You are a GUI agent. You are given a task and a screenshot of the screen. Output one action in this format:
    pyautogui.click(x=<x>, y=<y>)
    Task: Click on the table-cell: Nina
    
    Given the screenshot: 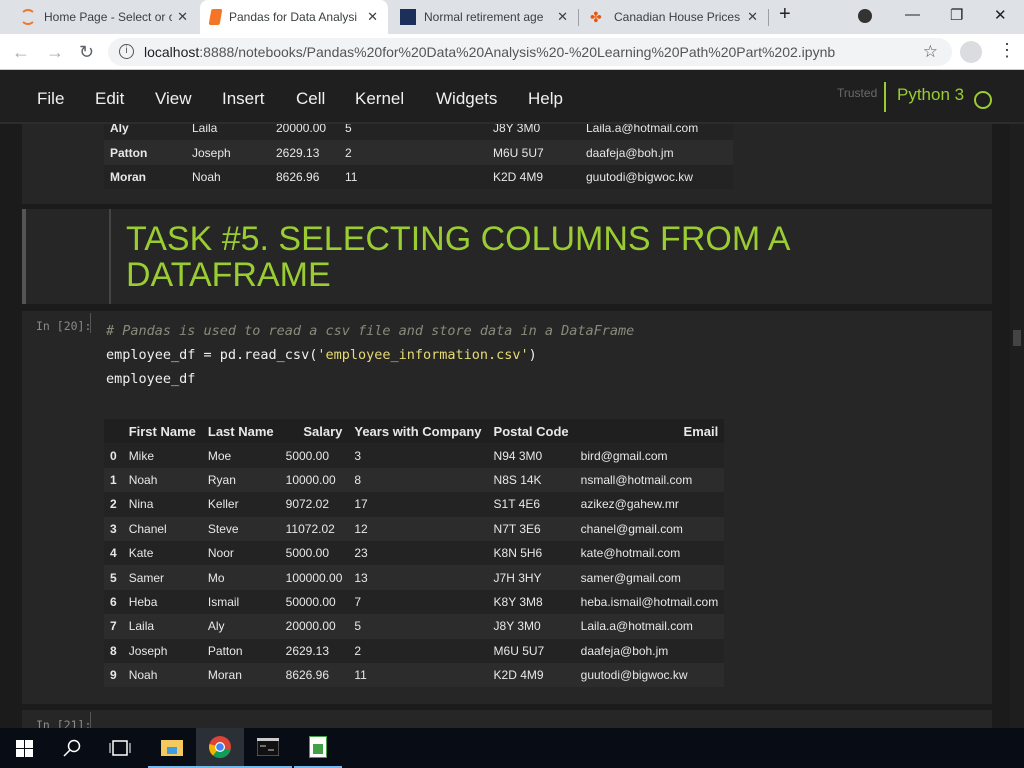 What is the action you would take?
    pyautogui.click(x=162, y=504)
    